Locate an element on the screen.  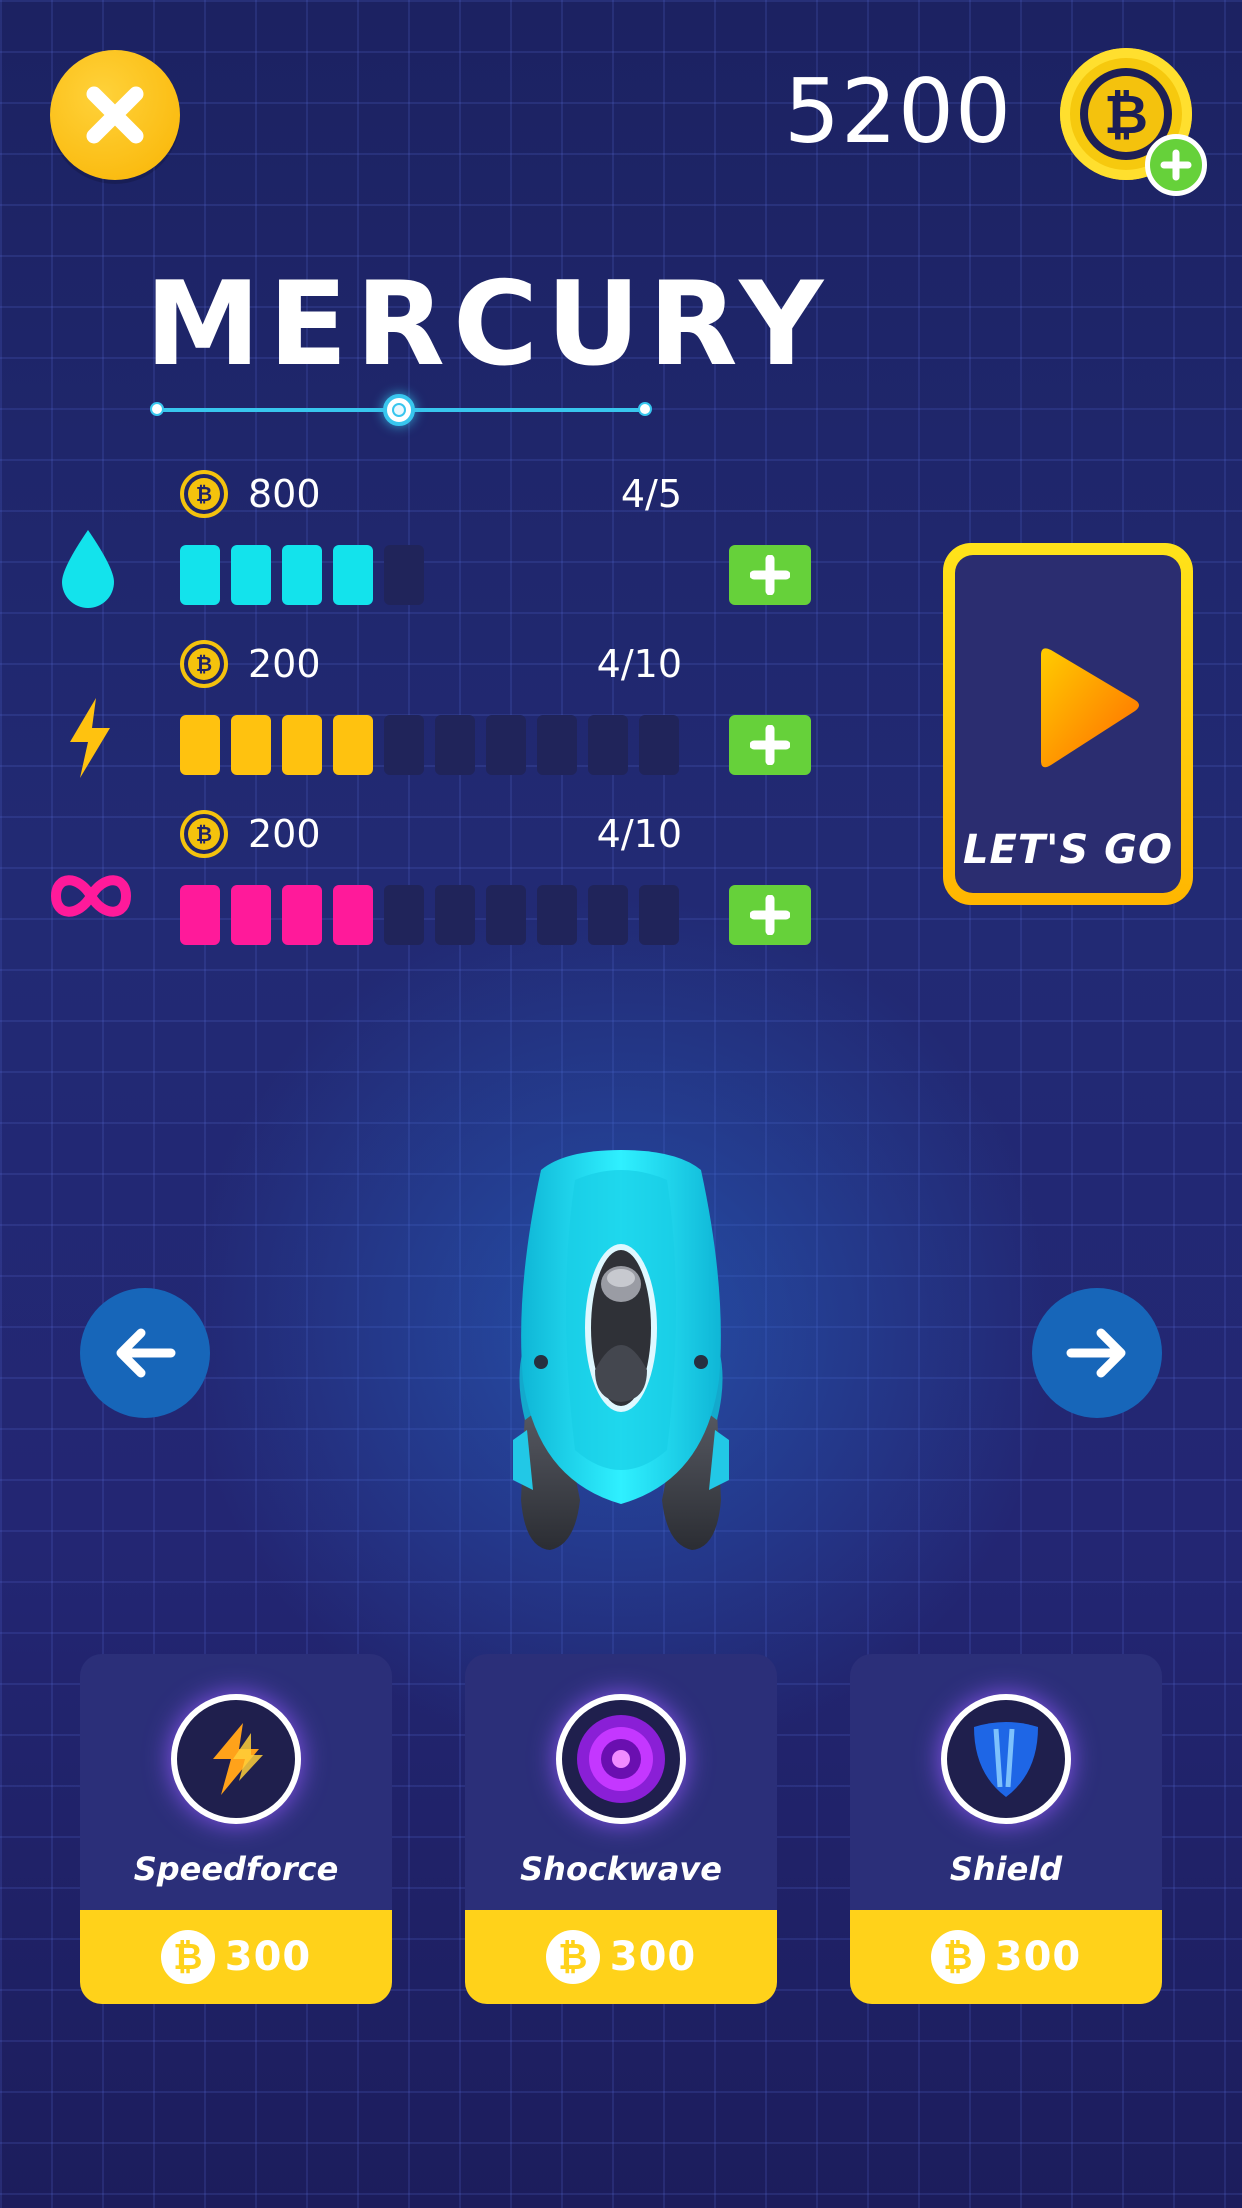
infinity-icon is located at coordinates (91, 898).